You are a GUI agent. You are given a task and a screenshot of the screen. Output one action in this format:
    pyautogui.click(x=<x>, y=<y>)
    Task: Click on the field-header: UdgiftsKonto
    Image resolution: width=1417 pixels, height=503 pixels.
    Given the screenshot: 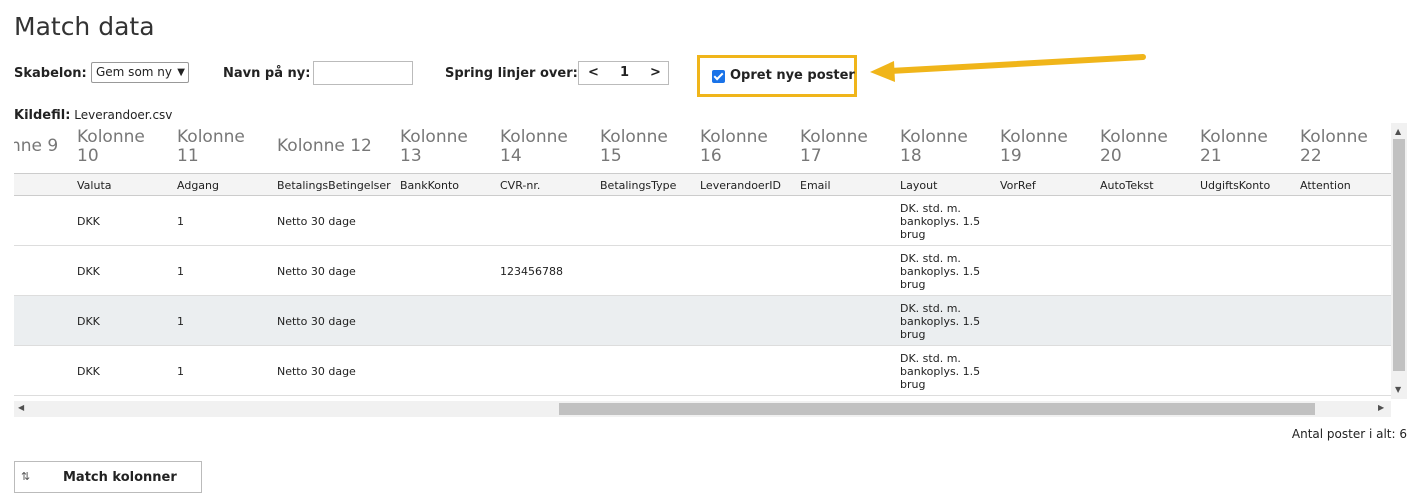 What is the action you would take?
    pyautogui.click(x=1235, y=185)
    